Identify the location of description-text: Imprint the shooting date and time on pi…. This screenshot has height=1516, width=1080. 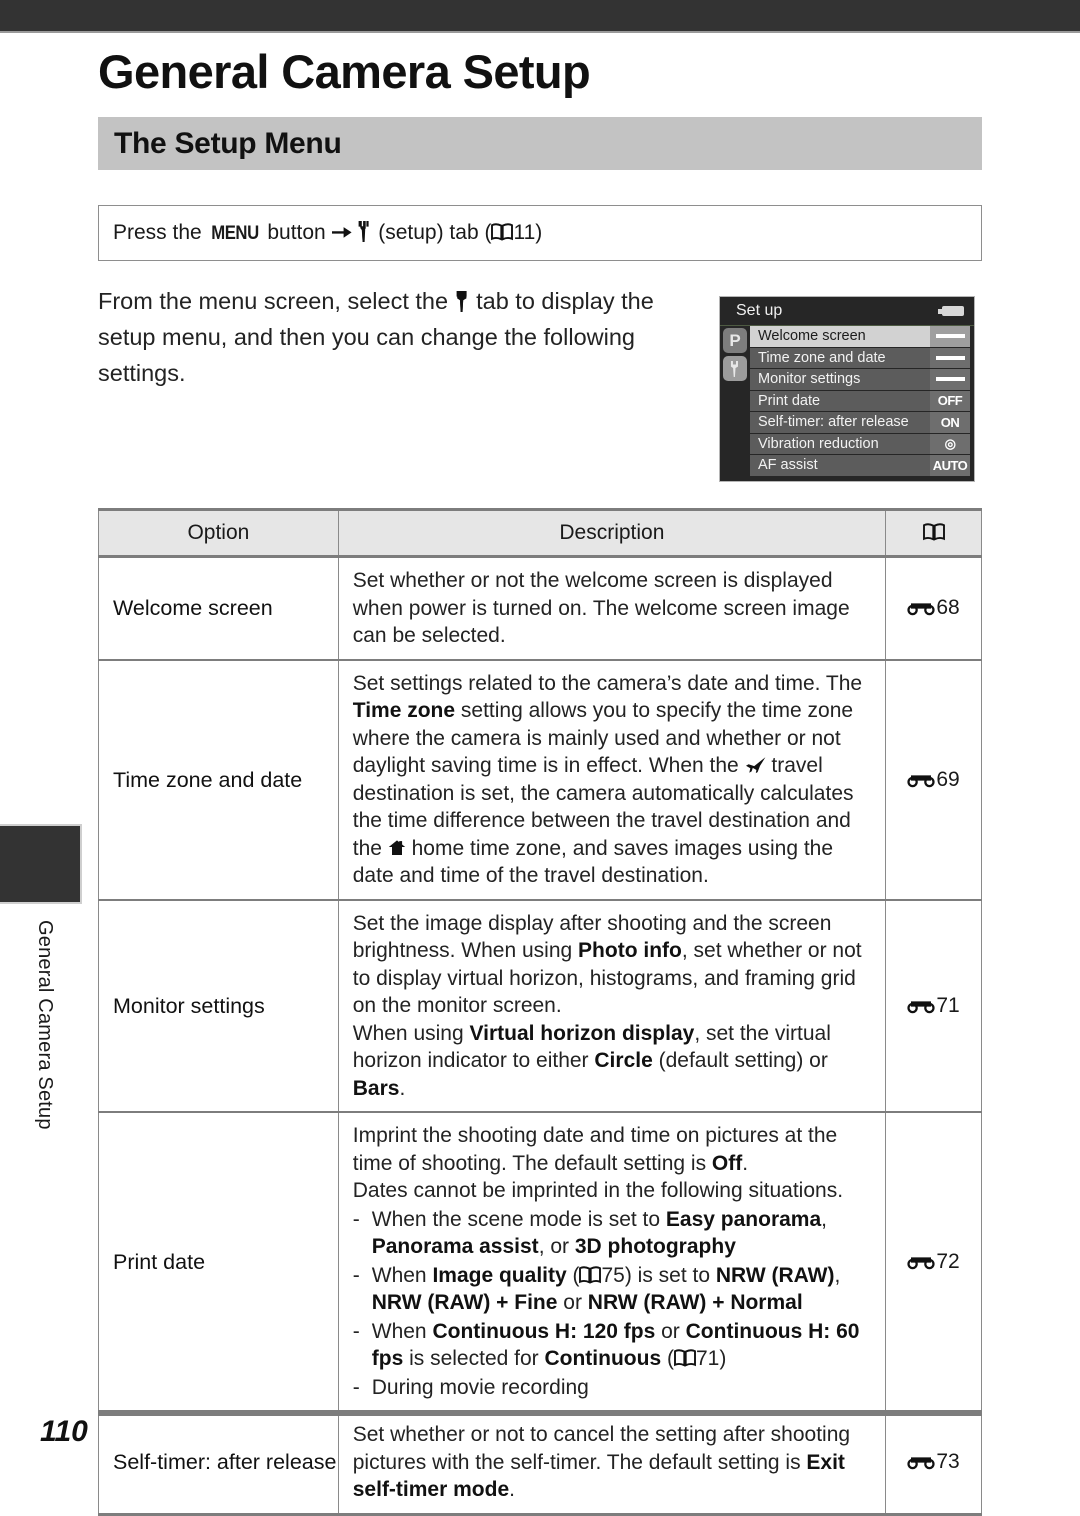
(595, 1149).